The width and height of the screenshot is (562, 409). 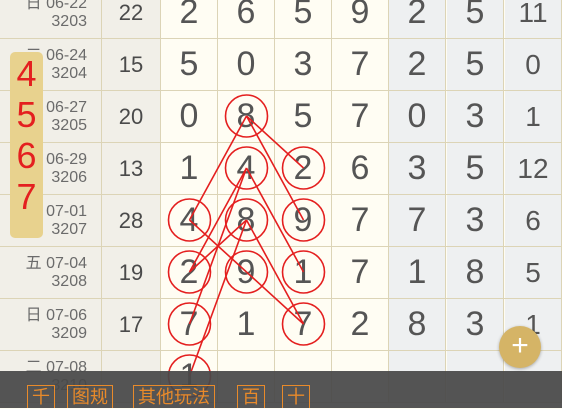 I want to click on selected-number: 4, so click(x=26, y=73).